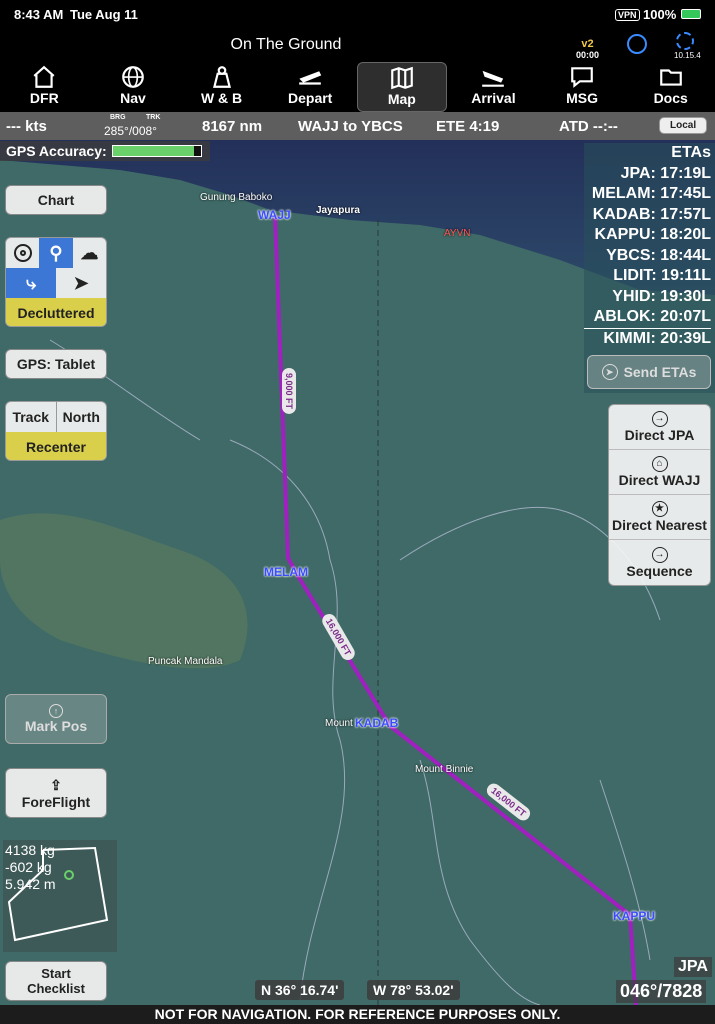  Describe the element at coordinates (661, 991) in the screenshot. I see `bearing-distance-readout: 046°/7828` at that location.